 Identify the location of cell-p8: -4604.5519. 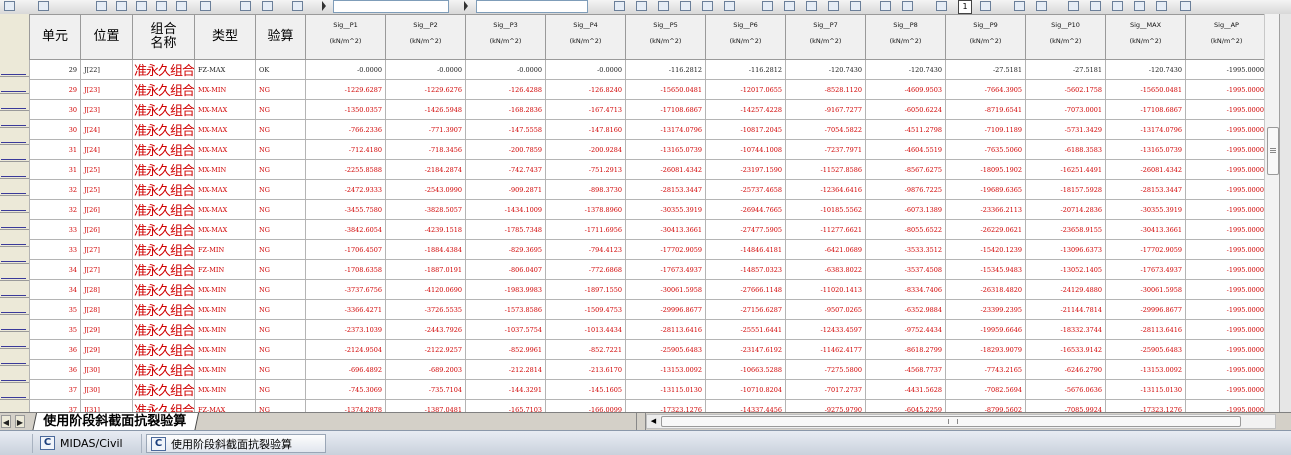
(906, 149).